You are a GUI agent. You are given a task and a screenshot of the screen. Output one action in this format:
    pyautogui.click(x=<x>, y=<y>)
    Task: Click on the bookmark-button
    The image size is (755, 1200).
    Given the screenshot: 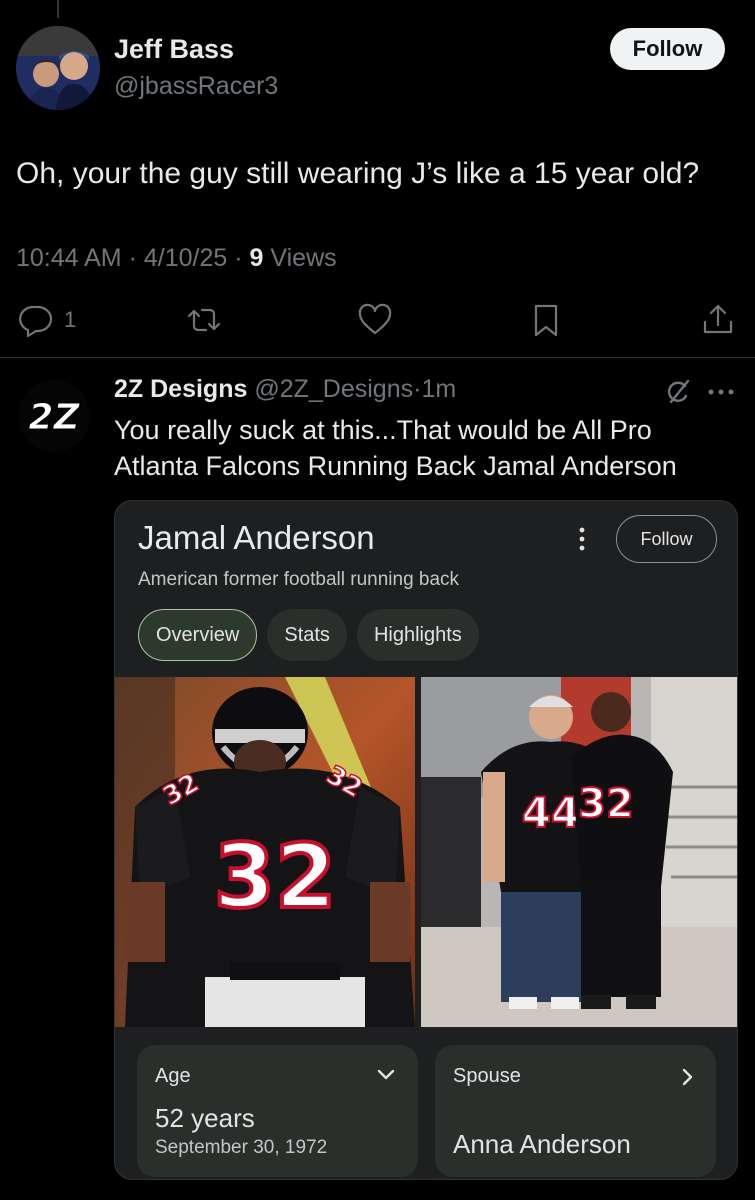 What is the action you would take?
    pyautogui.click(x=546, y=320)
    